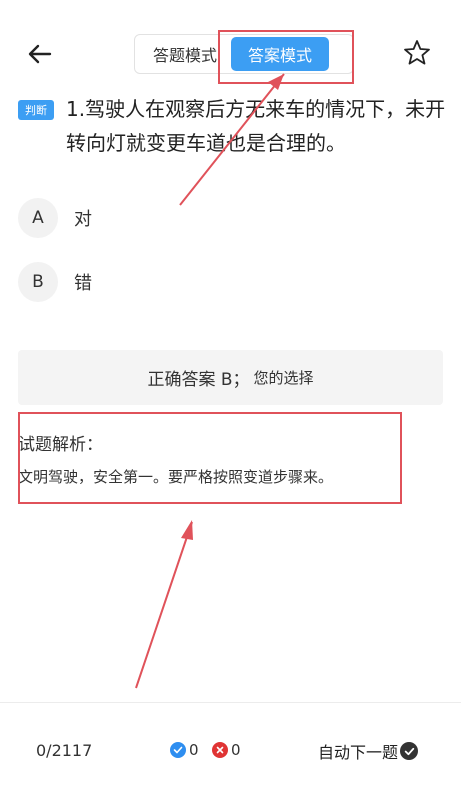 Image resolution: width=461 pixels, height=800 pixels. What do you see at coordinates (280, 54) in the screenshot?
I see `tab-answer-mode: 答案模式` at bounding box center [280, 54].